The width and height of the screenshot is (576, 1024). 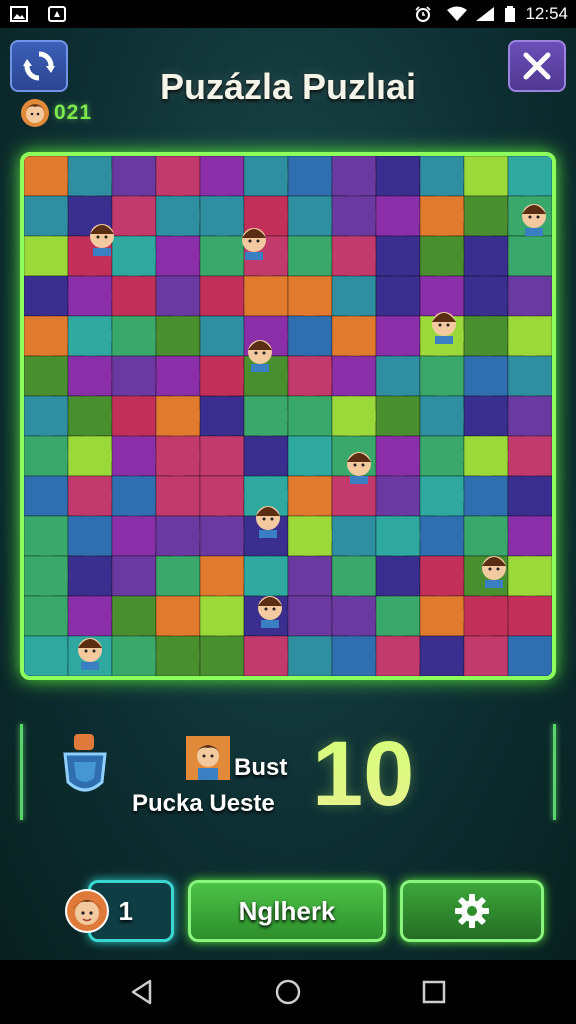 What do you see at coordinates (472, 911) in the screenshot?
I see `settings-button` at bounding box center [472, 911].